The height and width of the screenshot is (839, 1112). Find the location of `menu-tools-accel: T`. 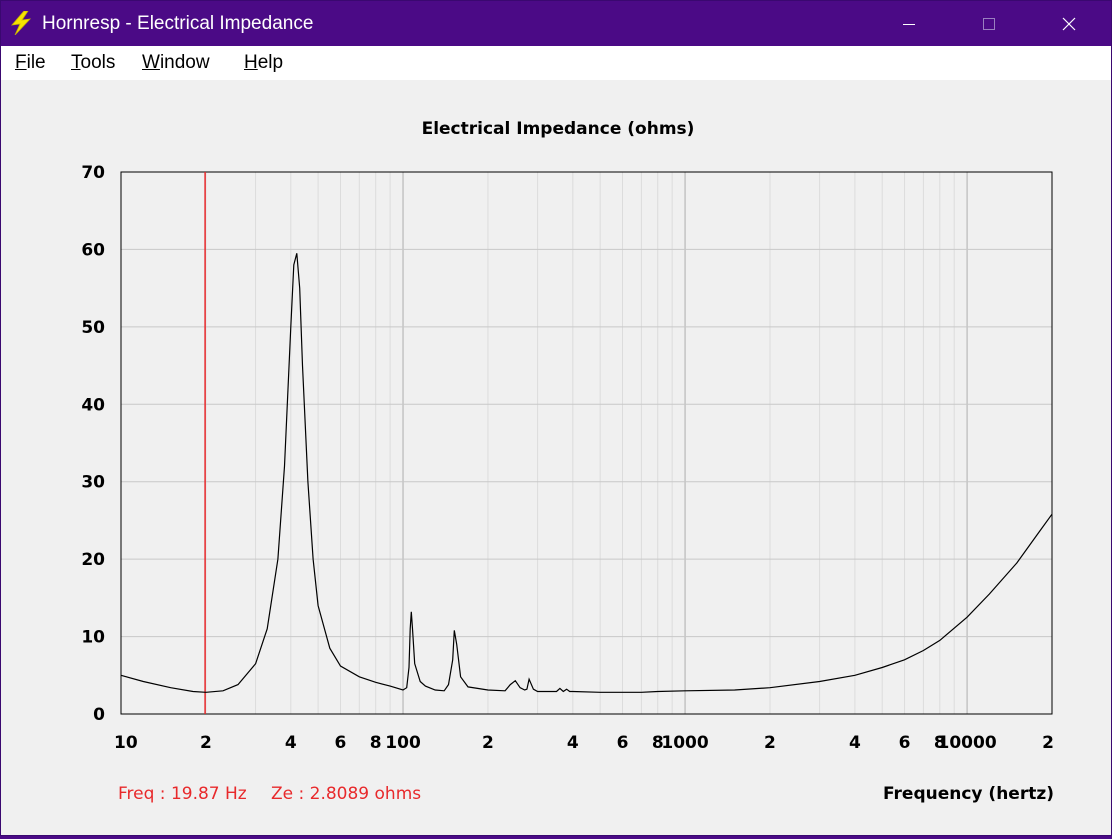

menu-tools-accel: T is located at coordinates (76, 62).